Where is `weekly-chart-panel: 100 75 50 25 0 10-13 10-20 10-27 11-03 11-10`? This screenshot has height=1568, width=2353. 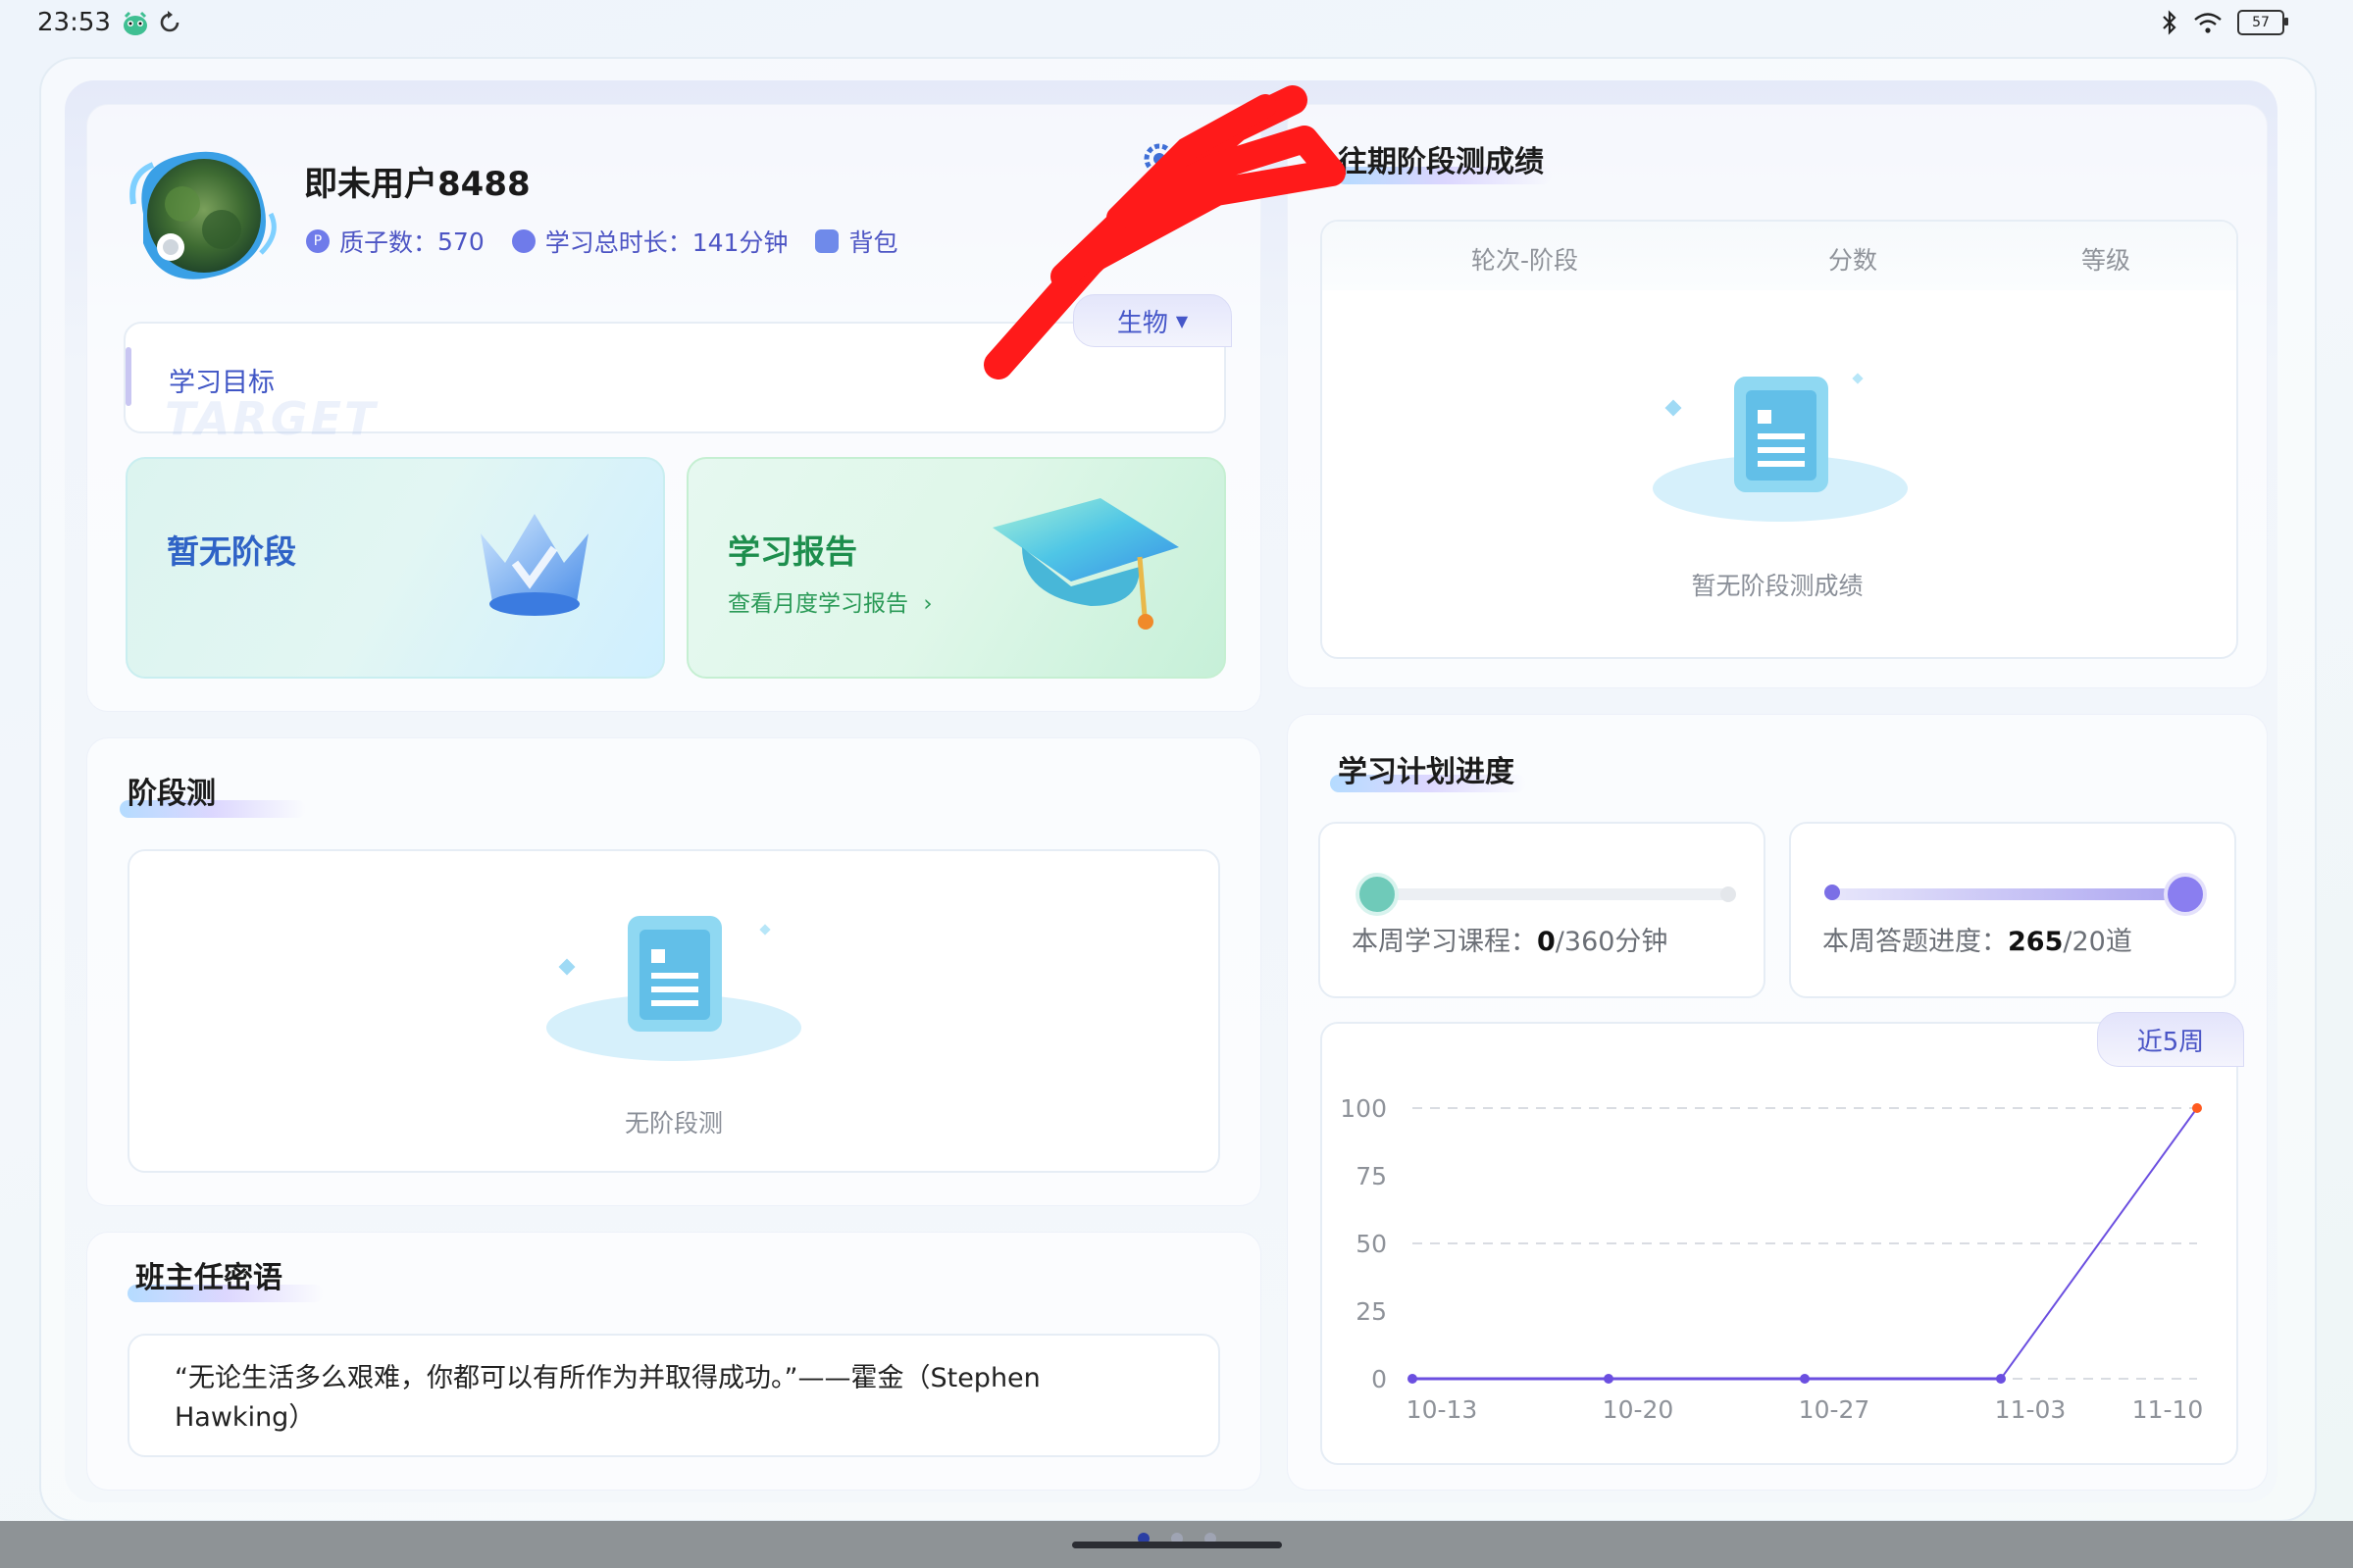
weekly-chart-panel: 100 75 50 25 0 10-13 10-20 10-27 11-03 11-10 is located at coordinates (1779, 1243).